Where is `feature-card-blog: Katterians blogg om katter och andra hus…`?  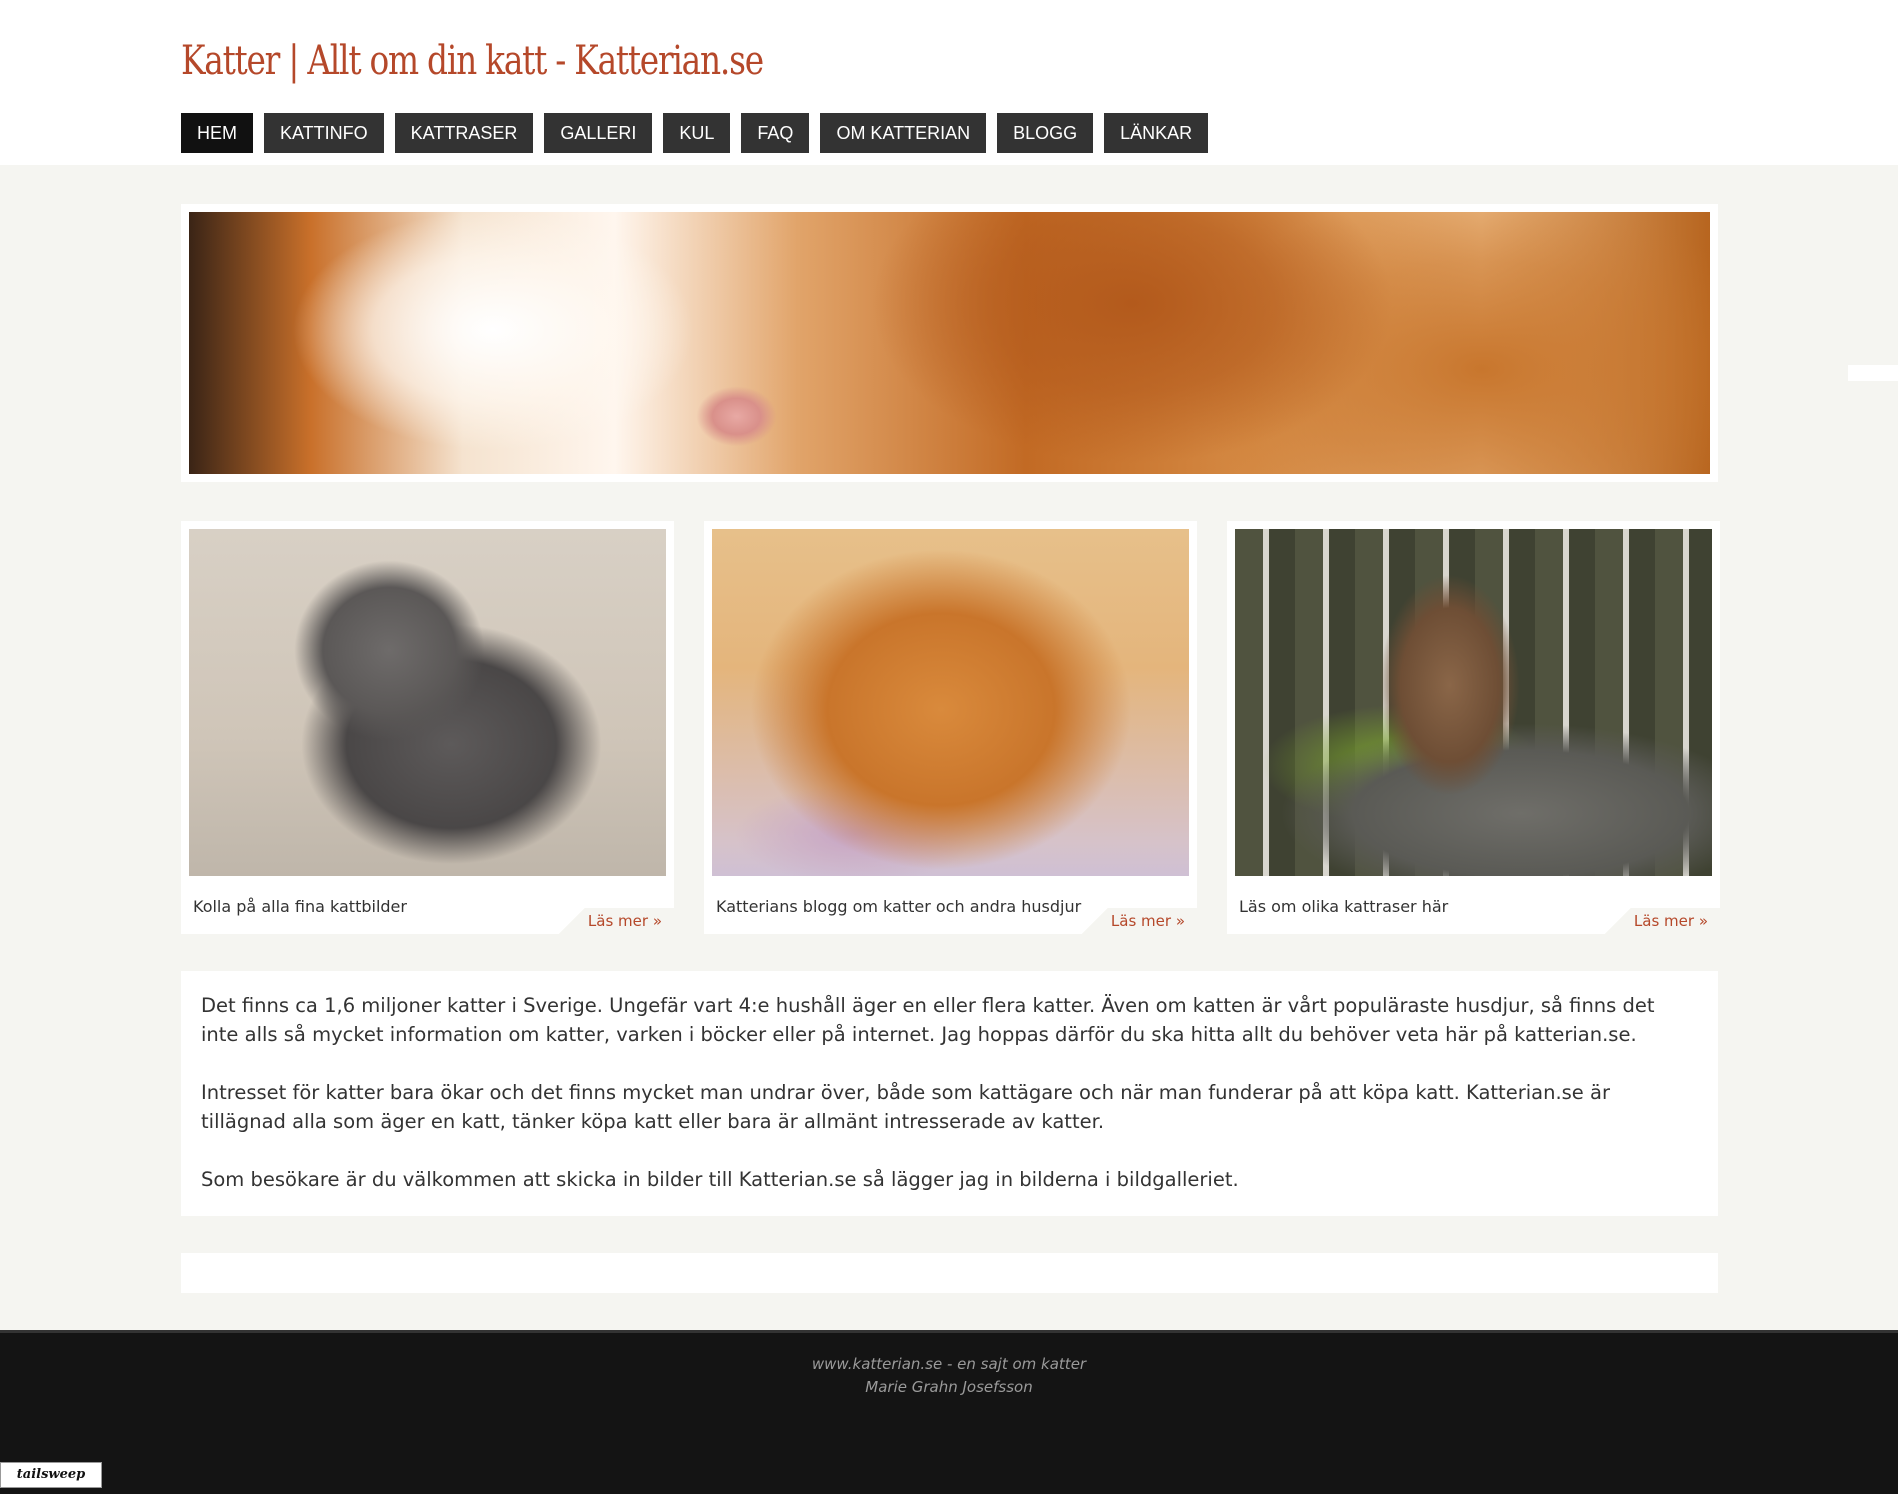 feature-card-blog: Katterians blogg om katter och andra hus… is located at coordinates (950, 727).